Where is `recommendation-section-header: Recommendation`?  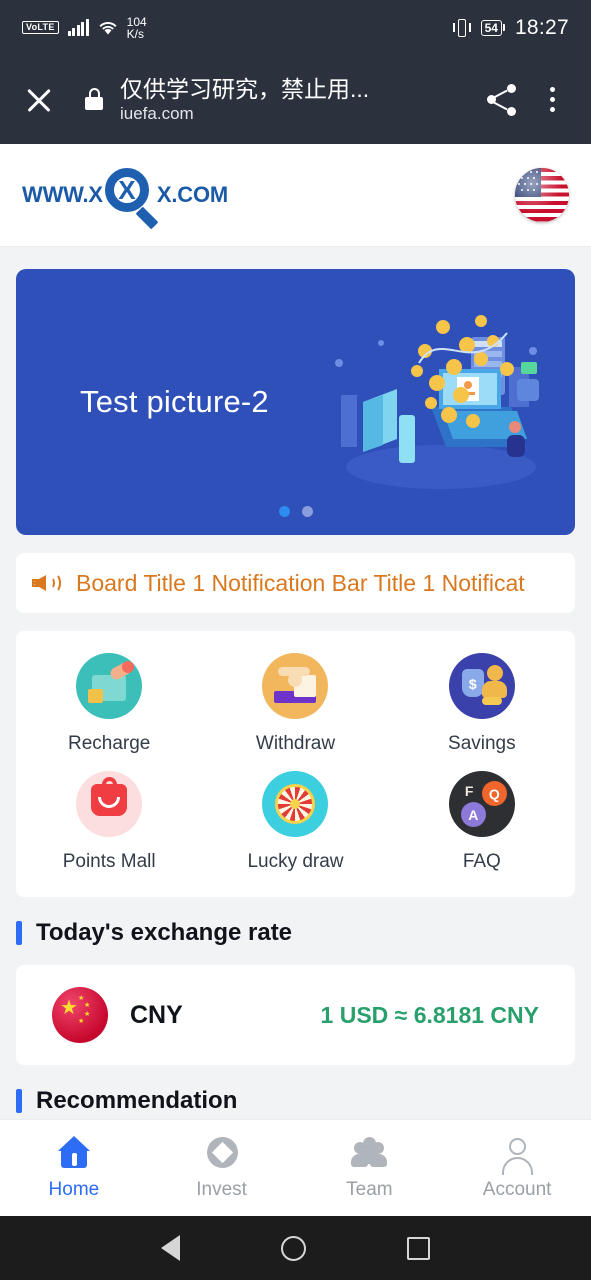
recommendation-section-header: Recommendation is located at coordinates (303, 1101).